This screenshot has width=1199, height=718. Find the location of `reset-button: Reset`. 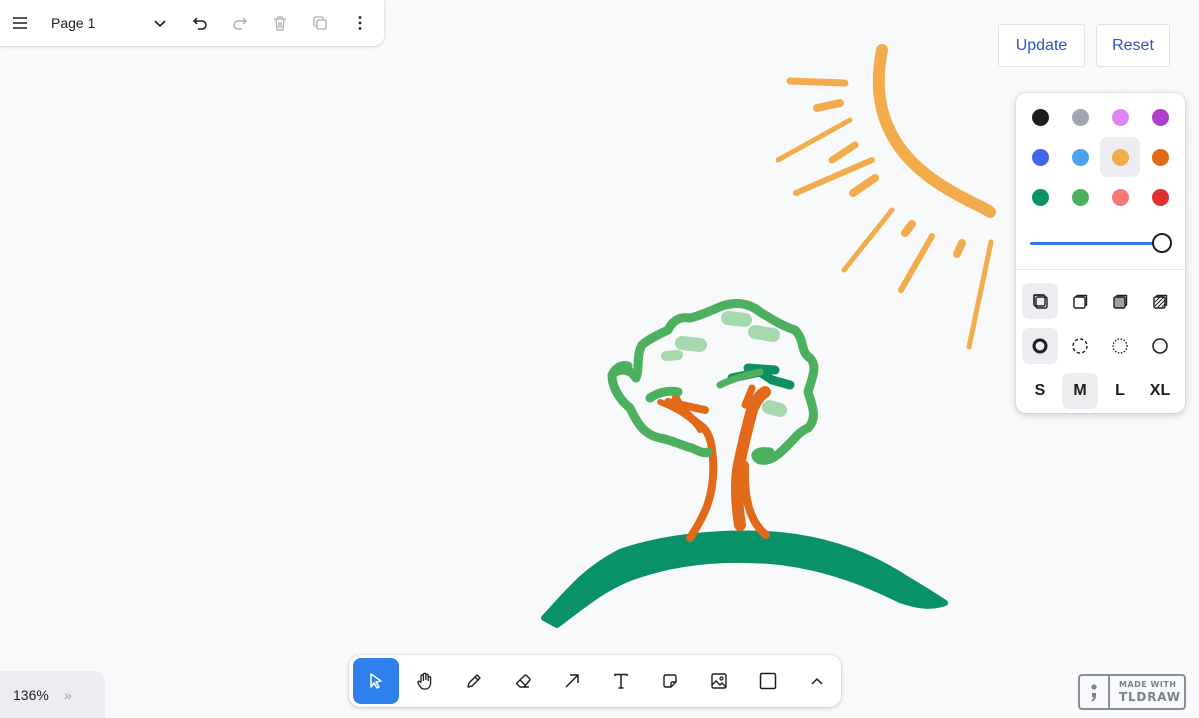

reset-button: Reset is located at coordinates (1133, 45).